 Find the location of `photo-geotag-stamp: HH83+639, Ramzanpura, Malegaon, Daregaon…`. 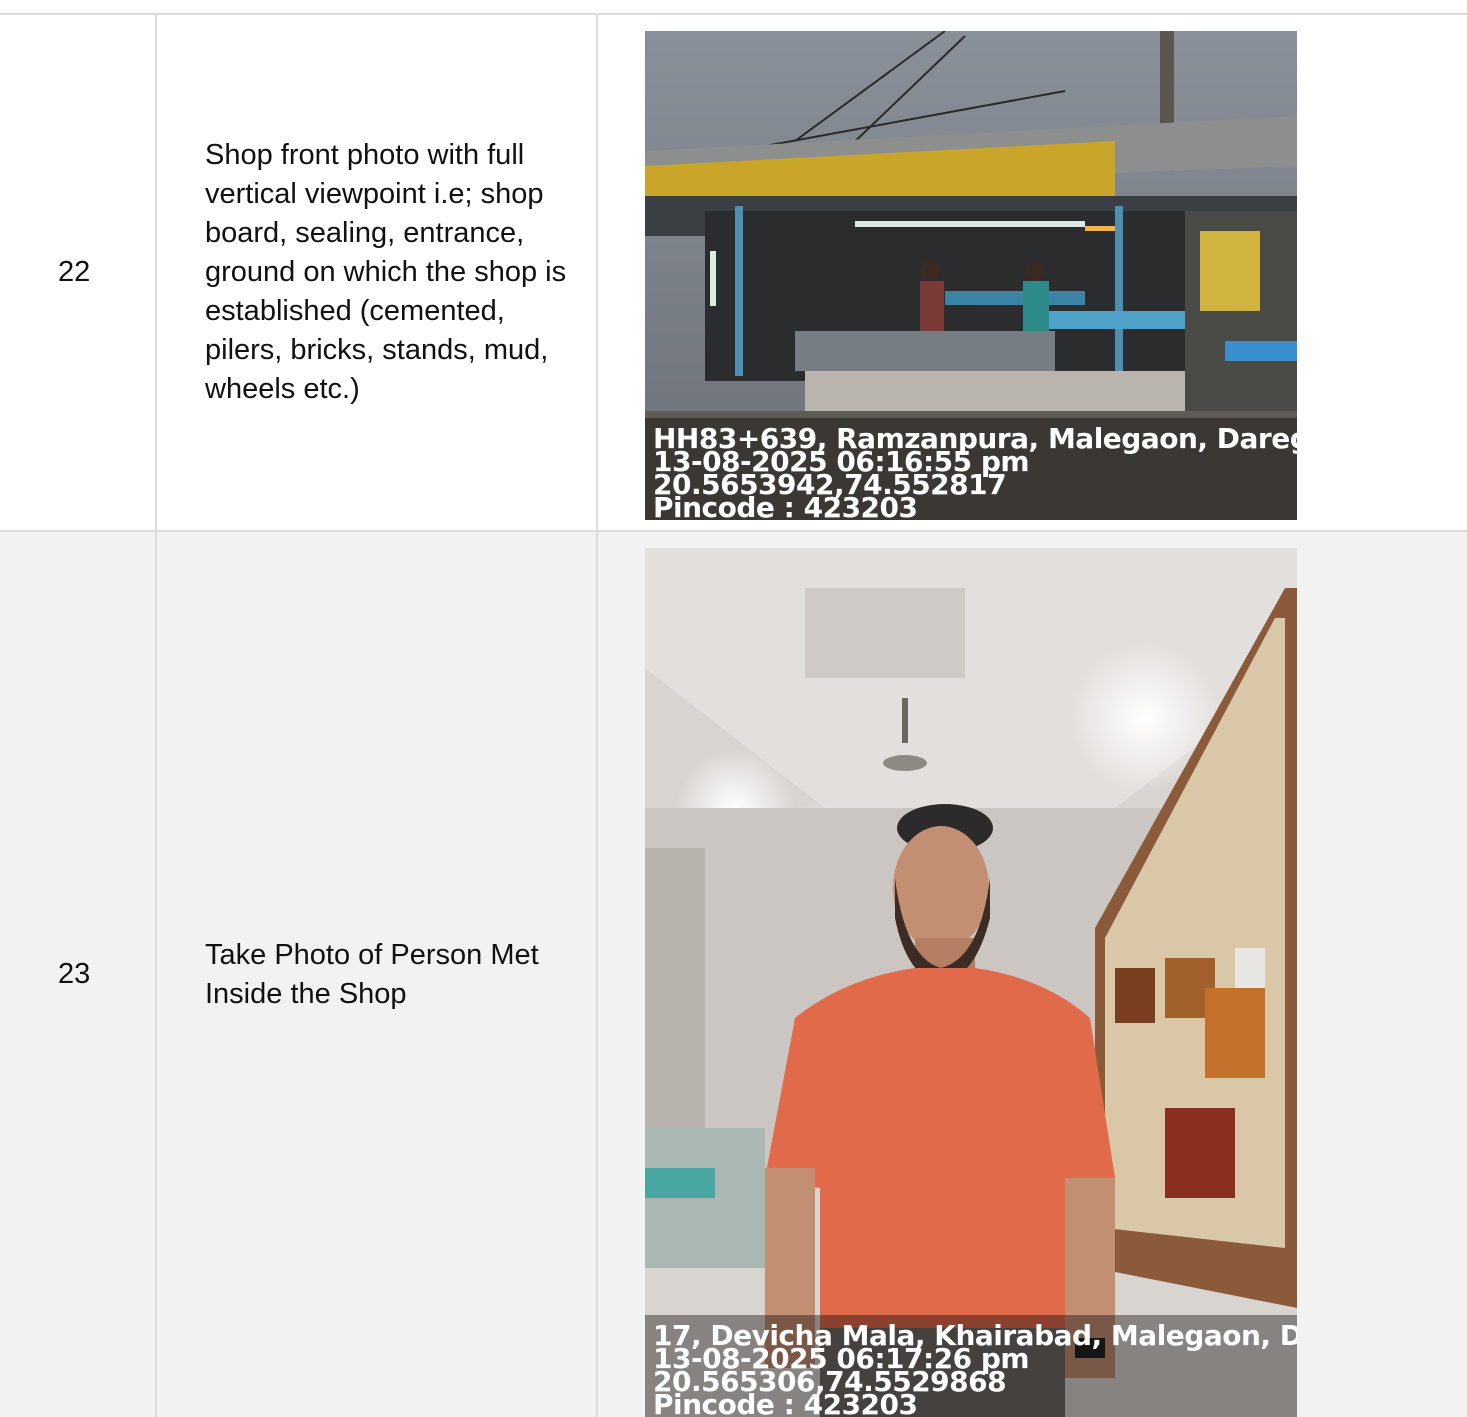

photo-geotag-stamp: HH83+639, Ramzanpura, Malegaon, Daregaon… is located at coordinates (971, 469).